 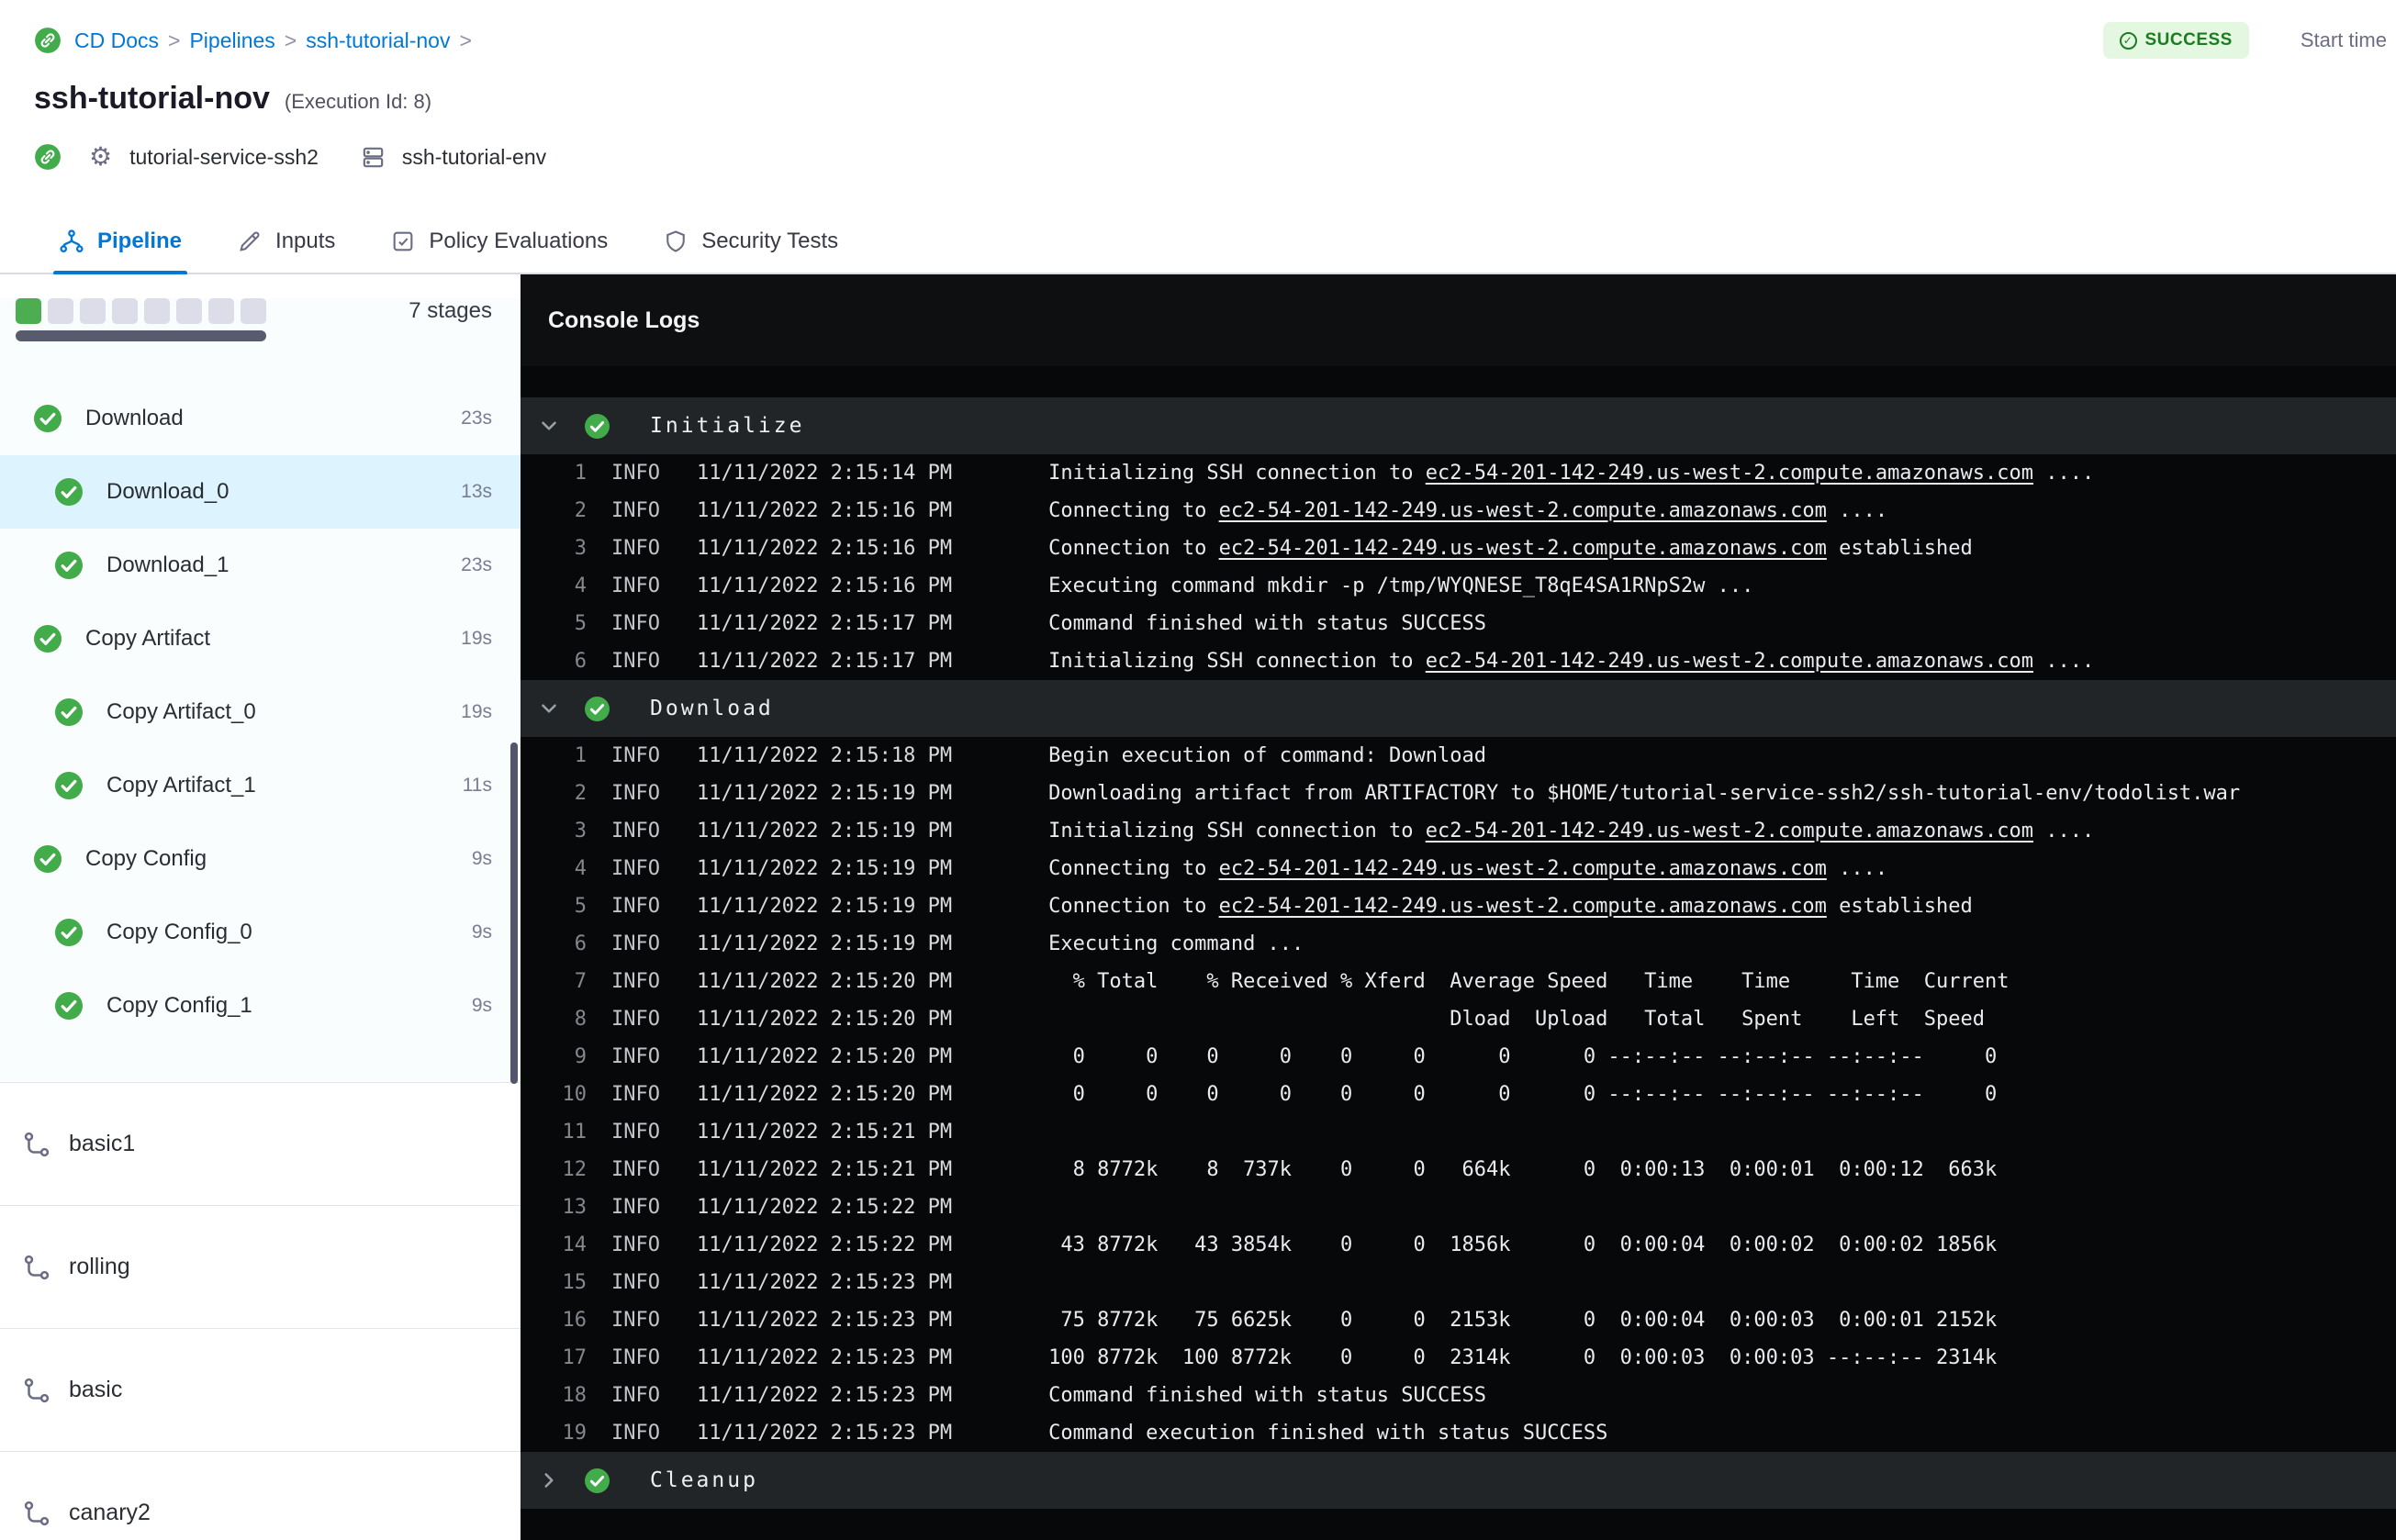 What do you see at coordinates (260, 859) in the screenshot?
I see `stage-step: Copy Config 9s` at bounding box center [260, 859].